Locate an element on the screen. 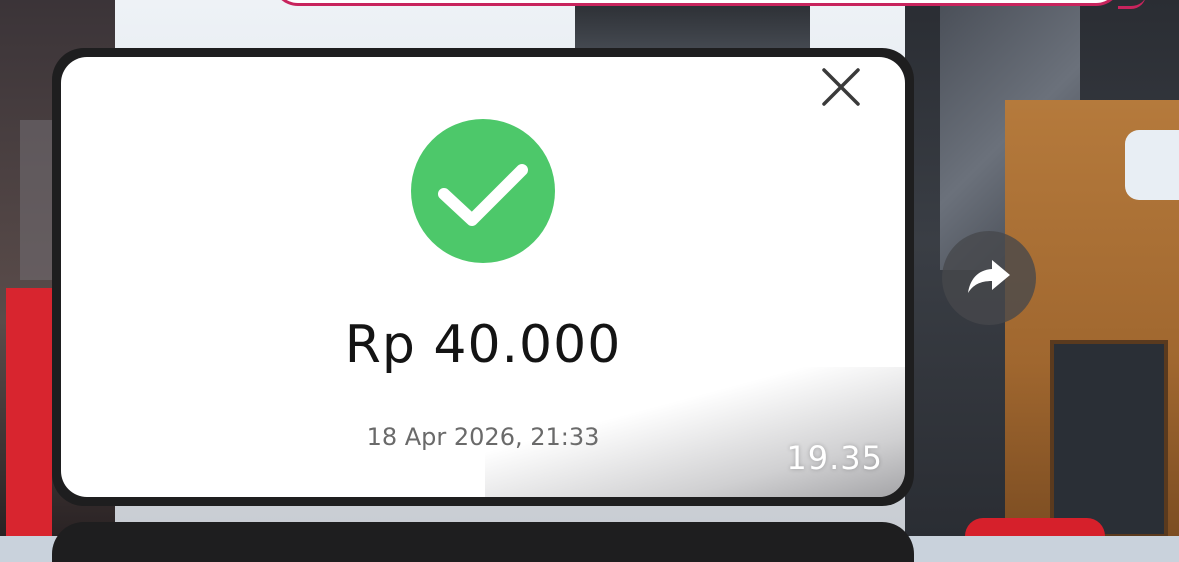 The image size is (1179, 562). next-message-bubble is located at coordinates (483, 542).